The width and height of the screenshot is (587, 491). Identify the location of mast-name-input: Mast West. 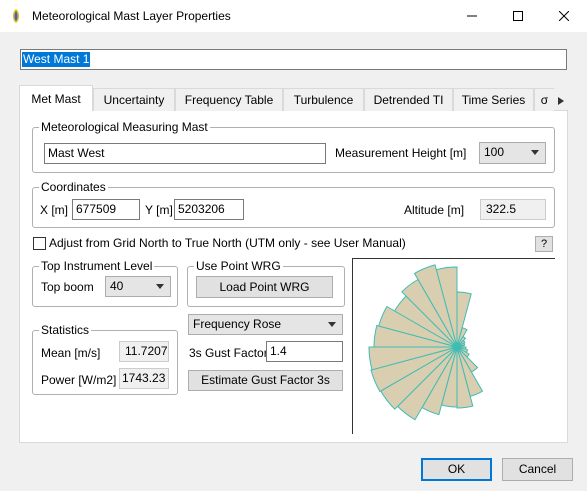
(185, 153).